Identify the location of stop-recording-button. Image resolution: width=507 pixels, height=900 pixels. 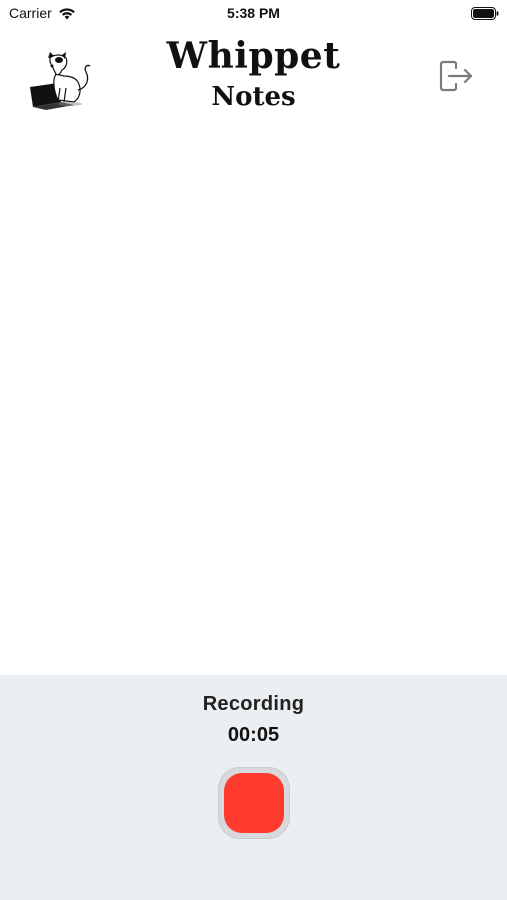
(254, 803).